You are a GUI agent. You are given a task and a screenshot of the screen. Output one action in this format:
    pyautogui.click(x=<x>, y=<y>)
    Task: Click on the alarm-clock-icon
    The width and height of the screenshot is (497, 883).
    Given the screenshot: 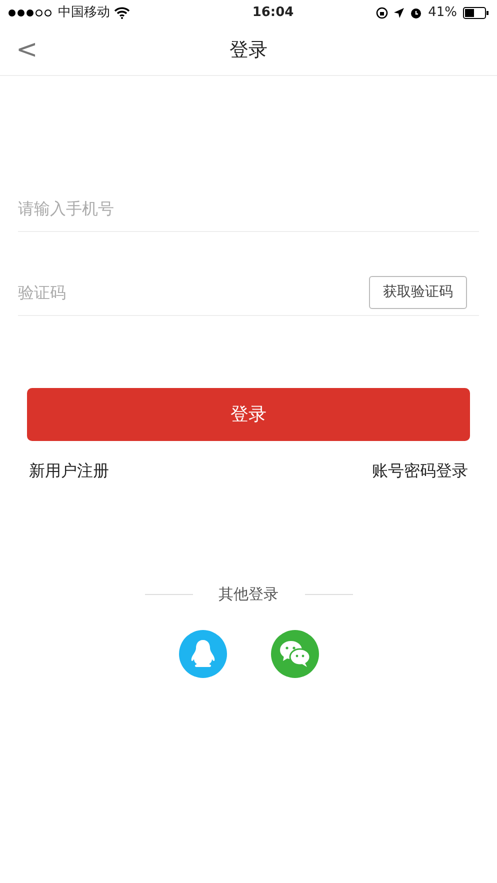 What is the action you would take?
    pyautogui.click(x=416, y=12)
    